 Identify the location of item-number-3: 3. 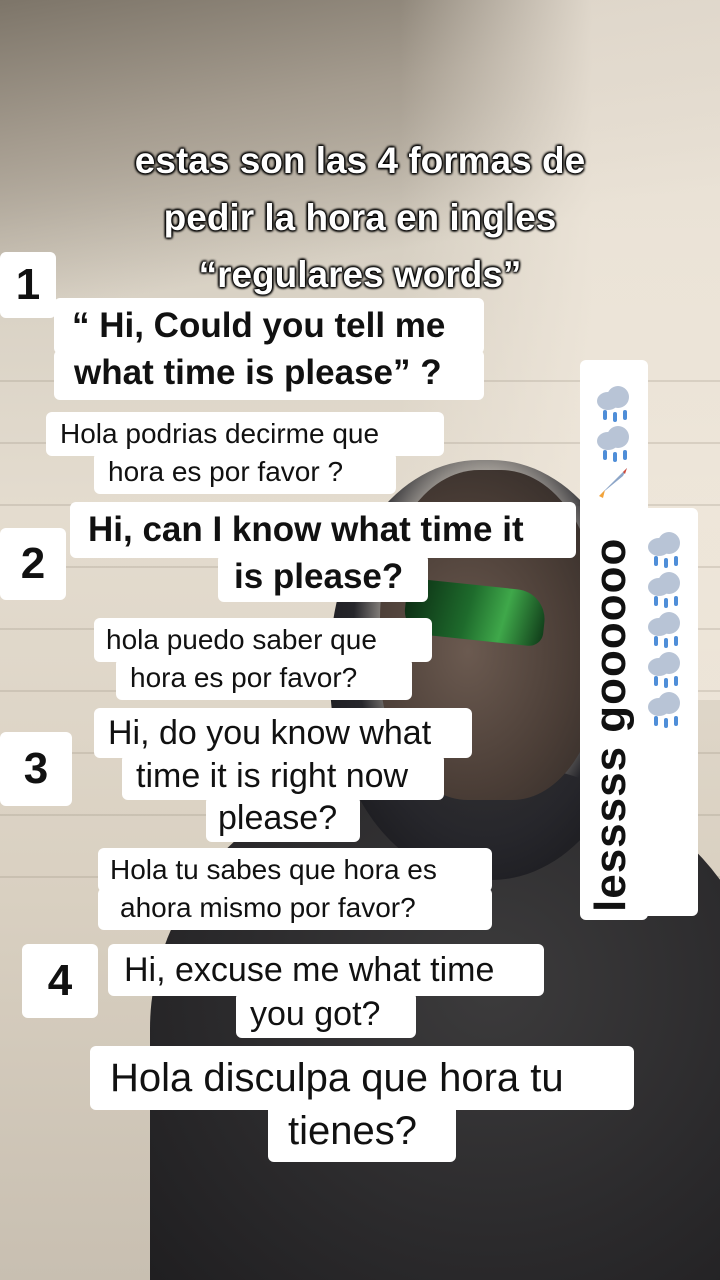
(36, 769).